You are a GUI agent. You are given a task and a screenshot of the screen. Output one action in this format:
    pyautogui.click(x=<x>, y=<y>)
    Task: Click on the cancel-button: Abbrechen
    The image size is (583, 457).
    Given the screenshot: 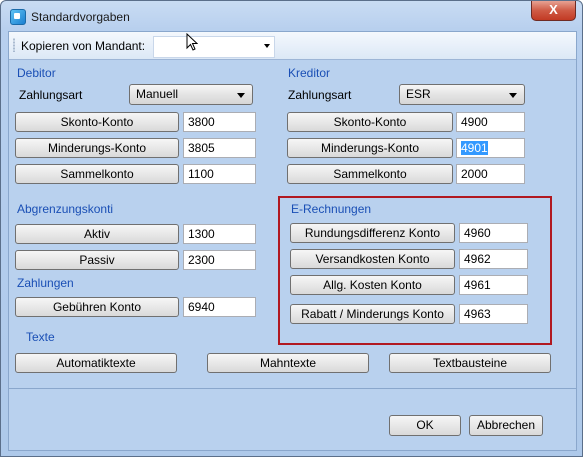 What is the action you would take?
    pyautogui.click(x=506, y=425)
    